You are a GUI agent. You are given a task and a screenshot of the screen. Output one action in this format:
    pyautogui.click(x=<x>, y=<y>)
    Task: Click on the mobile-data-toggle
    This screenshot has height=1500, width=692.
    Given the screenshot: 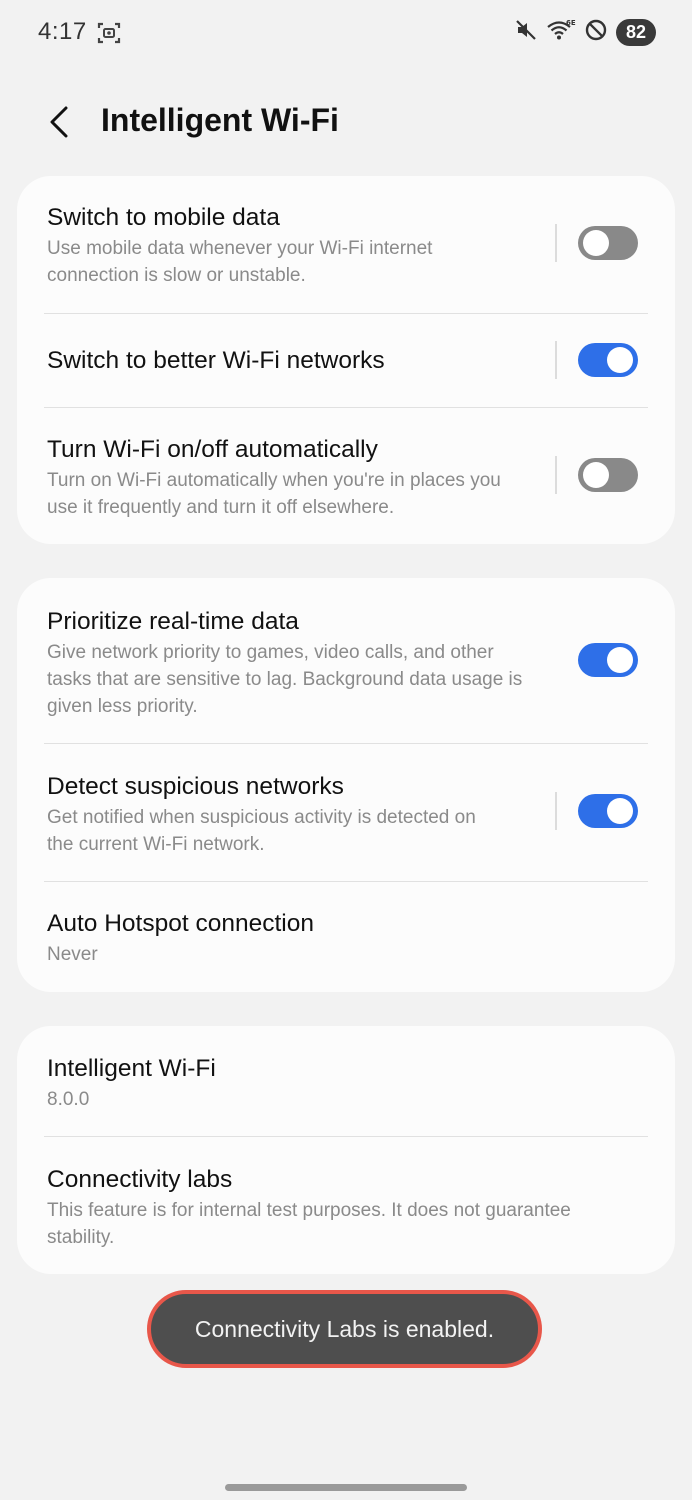 What is the action you would take?
    pyautogui.click(x=608, y=243)
    